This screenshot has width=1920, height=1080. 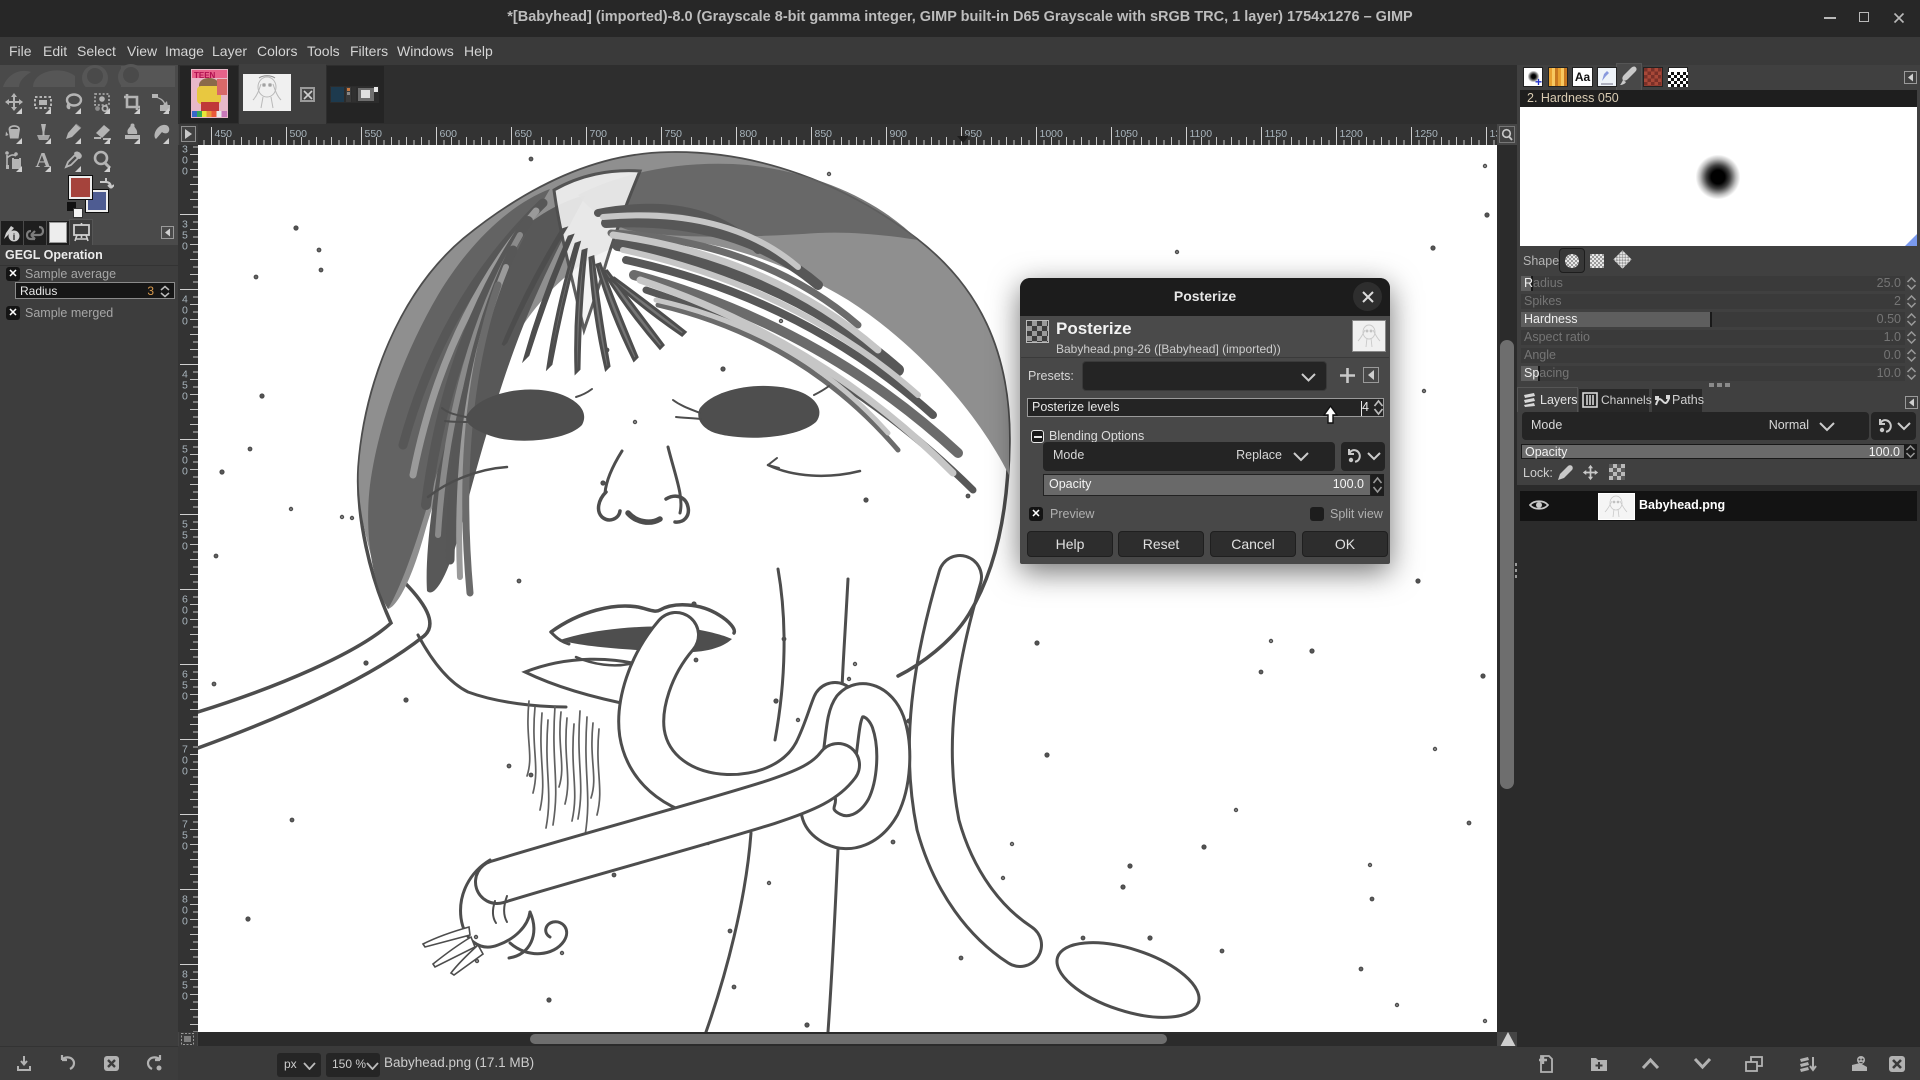 What do you see at coordinates (749, 134) in the screenshot?
I see `svg-text: 800` at bounding box center [749, 134].